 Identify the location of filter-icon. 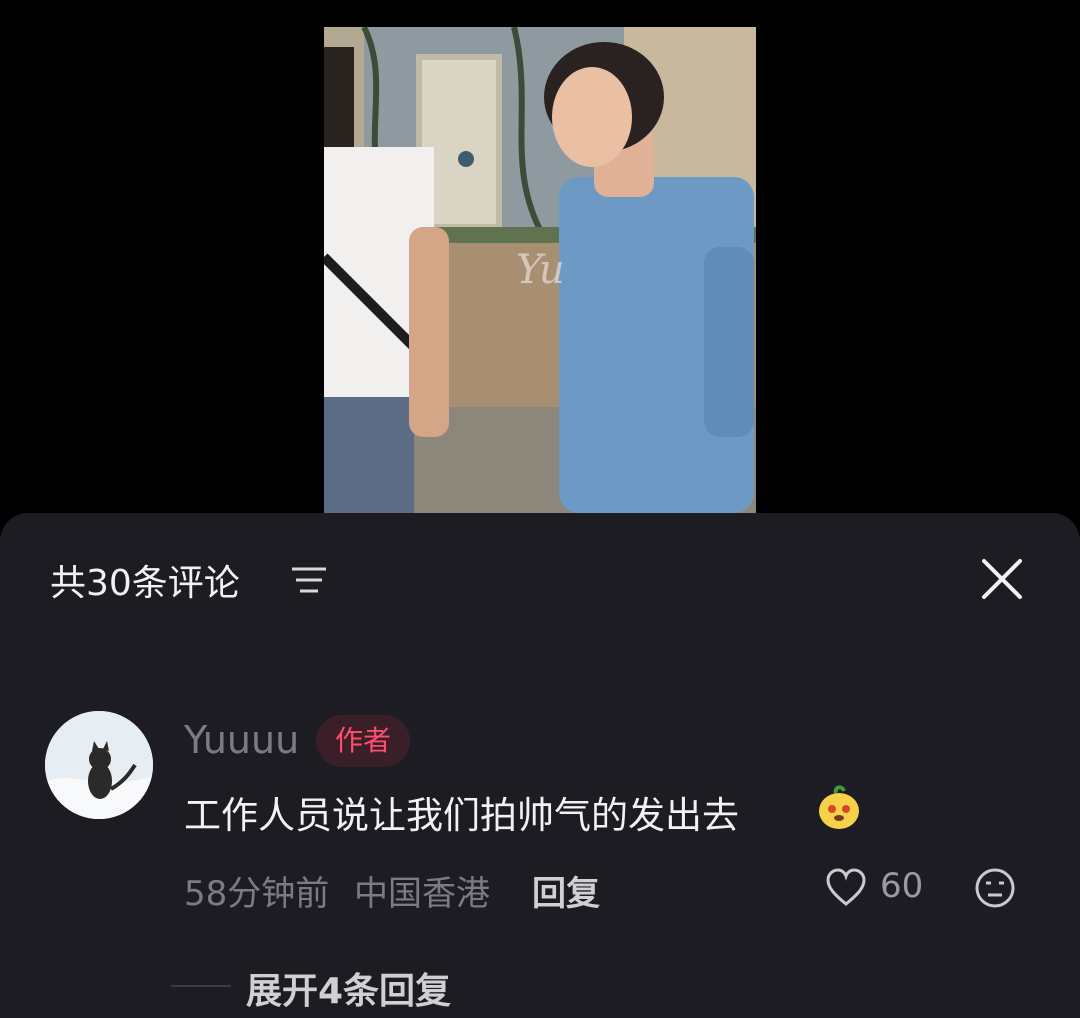
(309, 580).